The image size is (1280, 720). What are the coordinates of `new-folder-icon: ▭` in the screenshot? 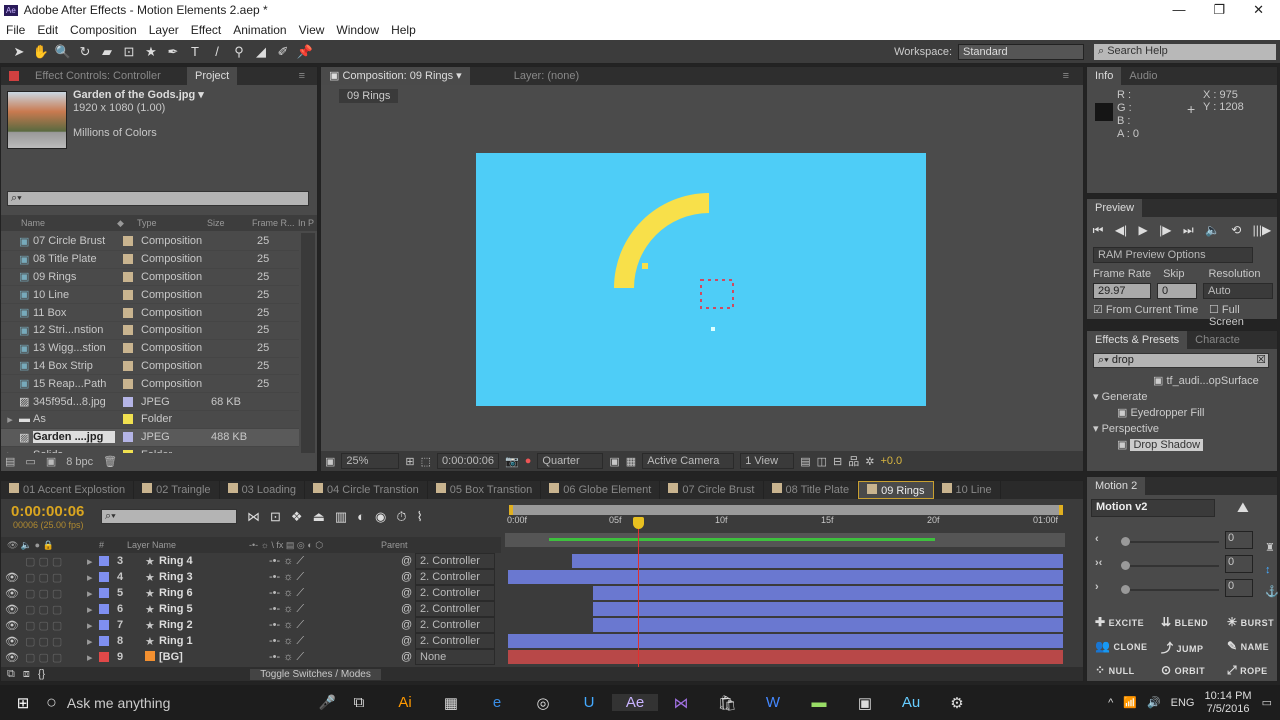 It's located at (30, 461).